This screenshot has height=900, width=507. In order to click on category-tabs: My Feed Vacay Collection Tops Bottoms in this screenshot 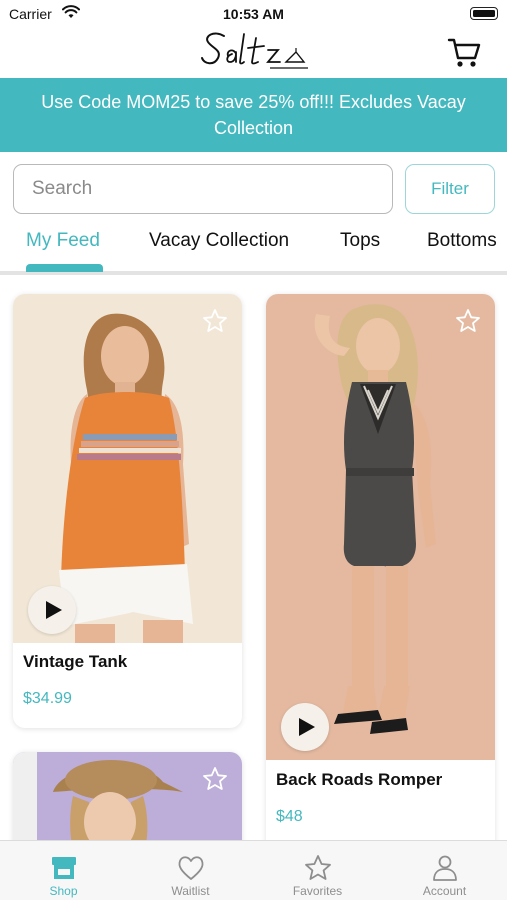, I will do `click(253, 250)`.